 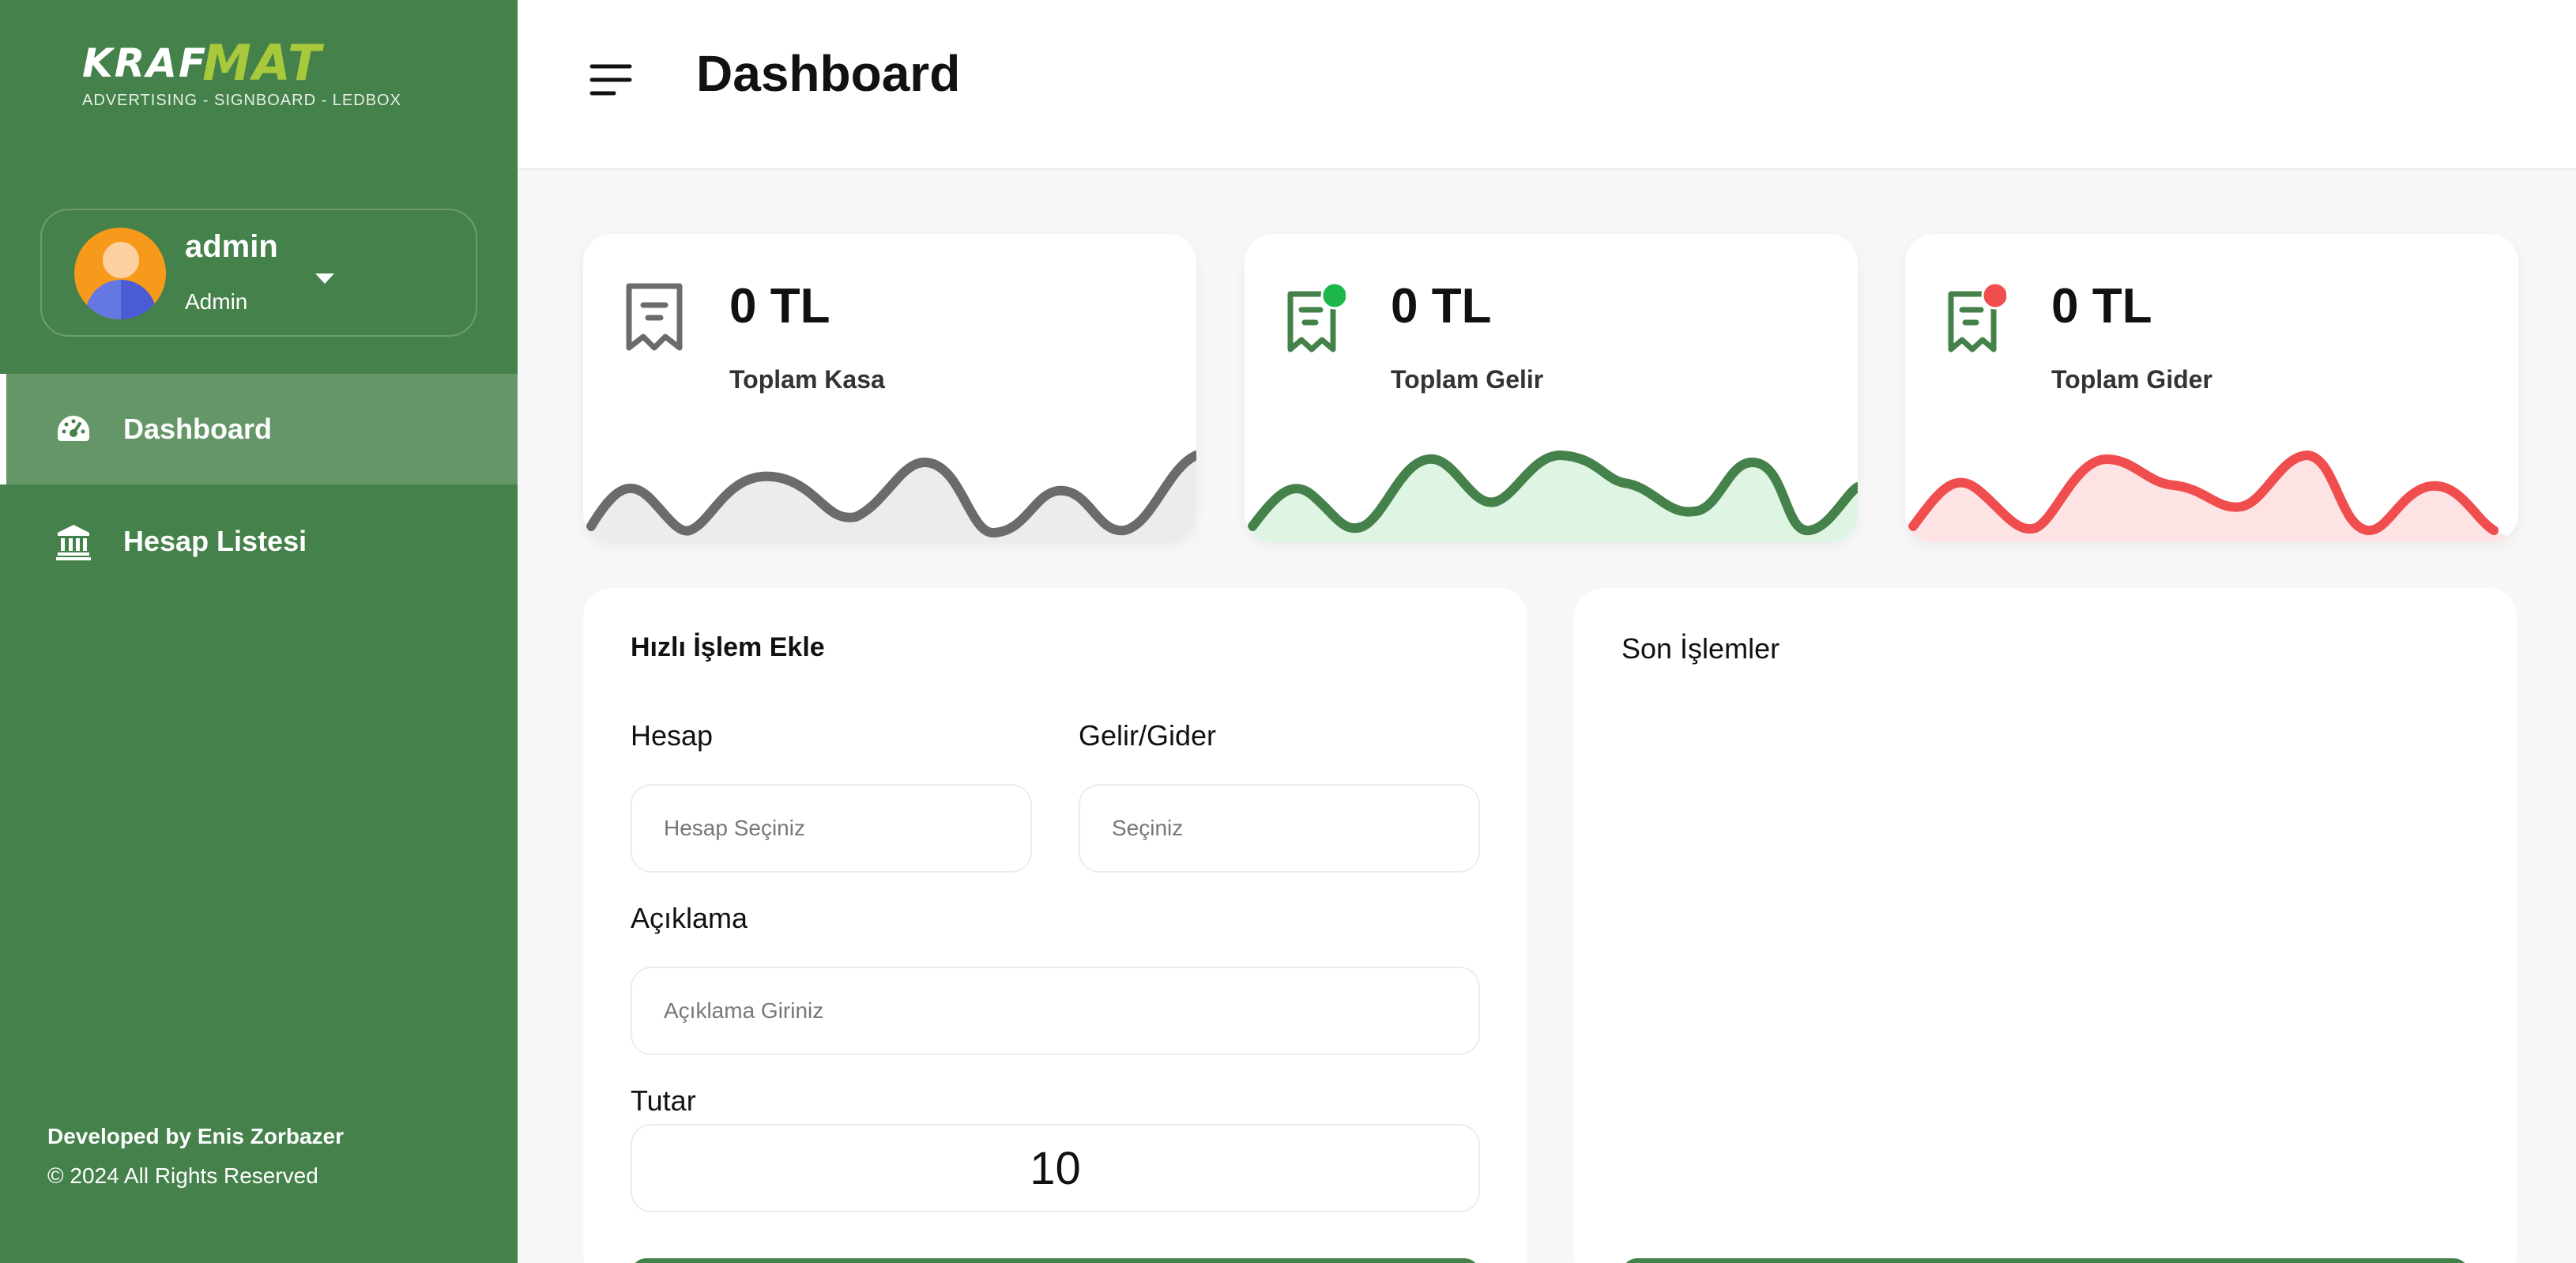 What do you see at coordinates (1148, 736) in the screenshot?
I see `type-label: Gelir/Gider` at bounding box center [1148, 736].